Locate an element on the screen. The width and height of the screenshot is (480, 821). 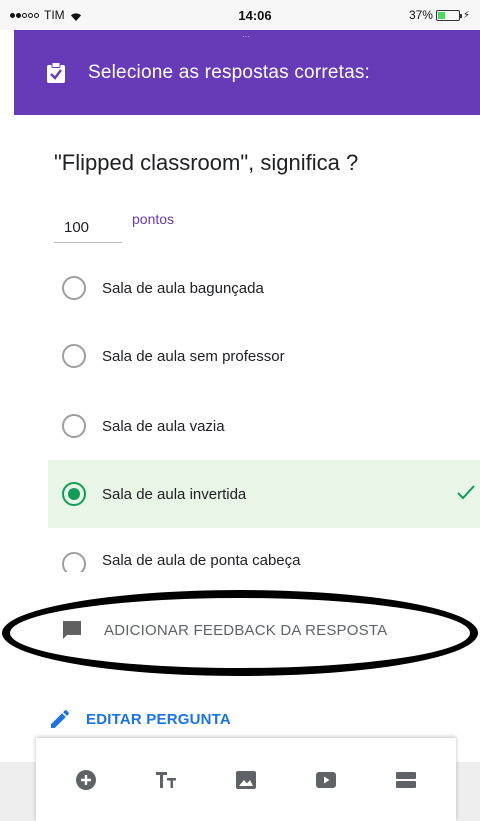
image-icon is located at coordinates (246, 779).